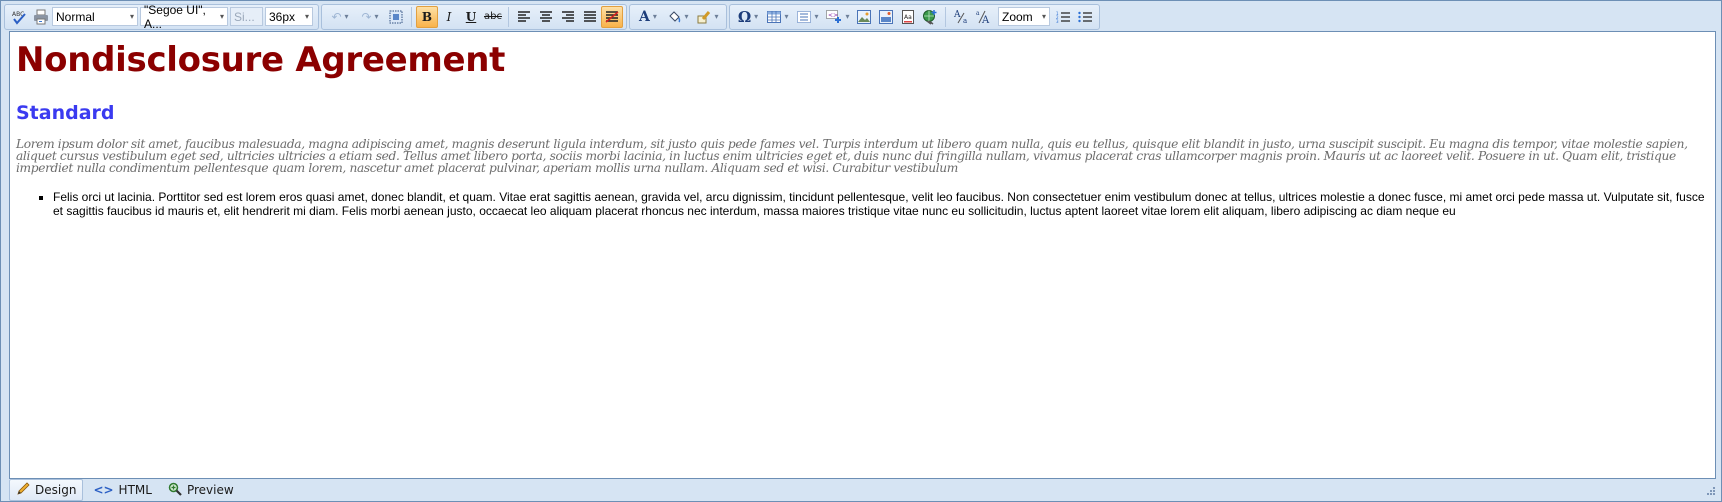 The image size is (1722, 502). I want to click on italic-icon: I, so click(449, 16).